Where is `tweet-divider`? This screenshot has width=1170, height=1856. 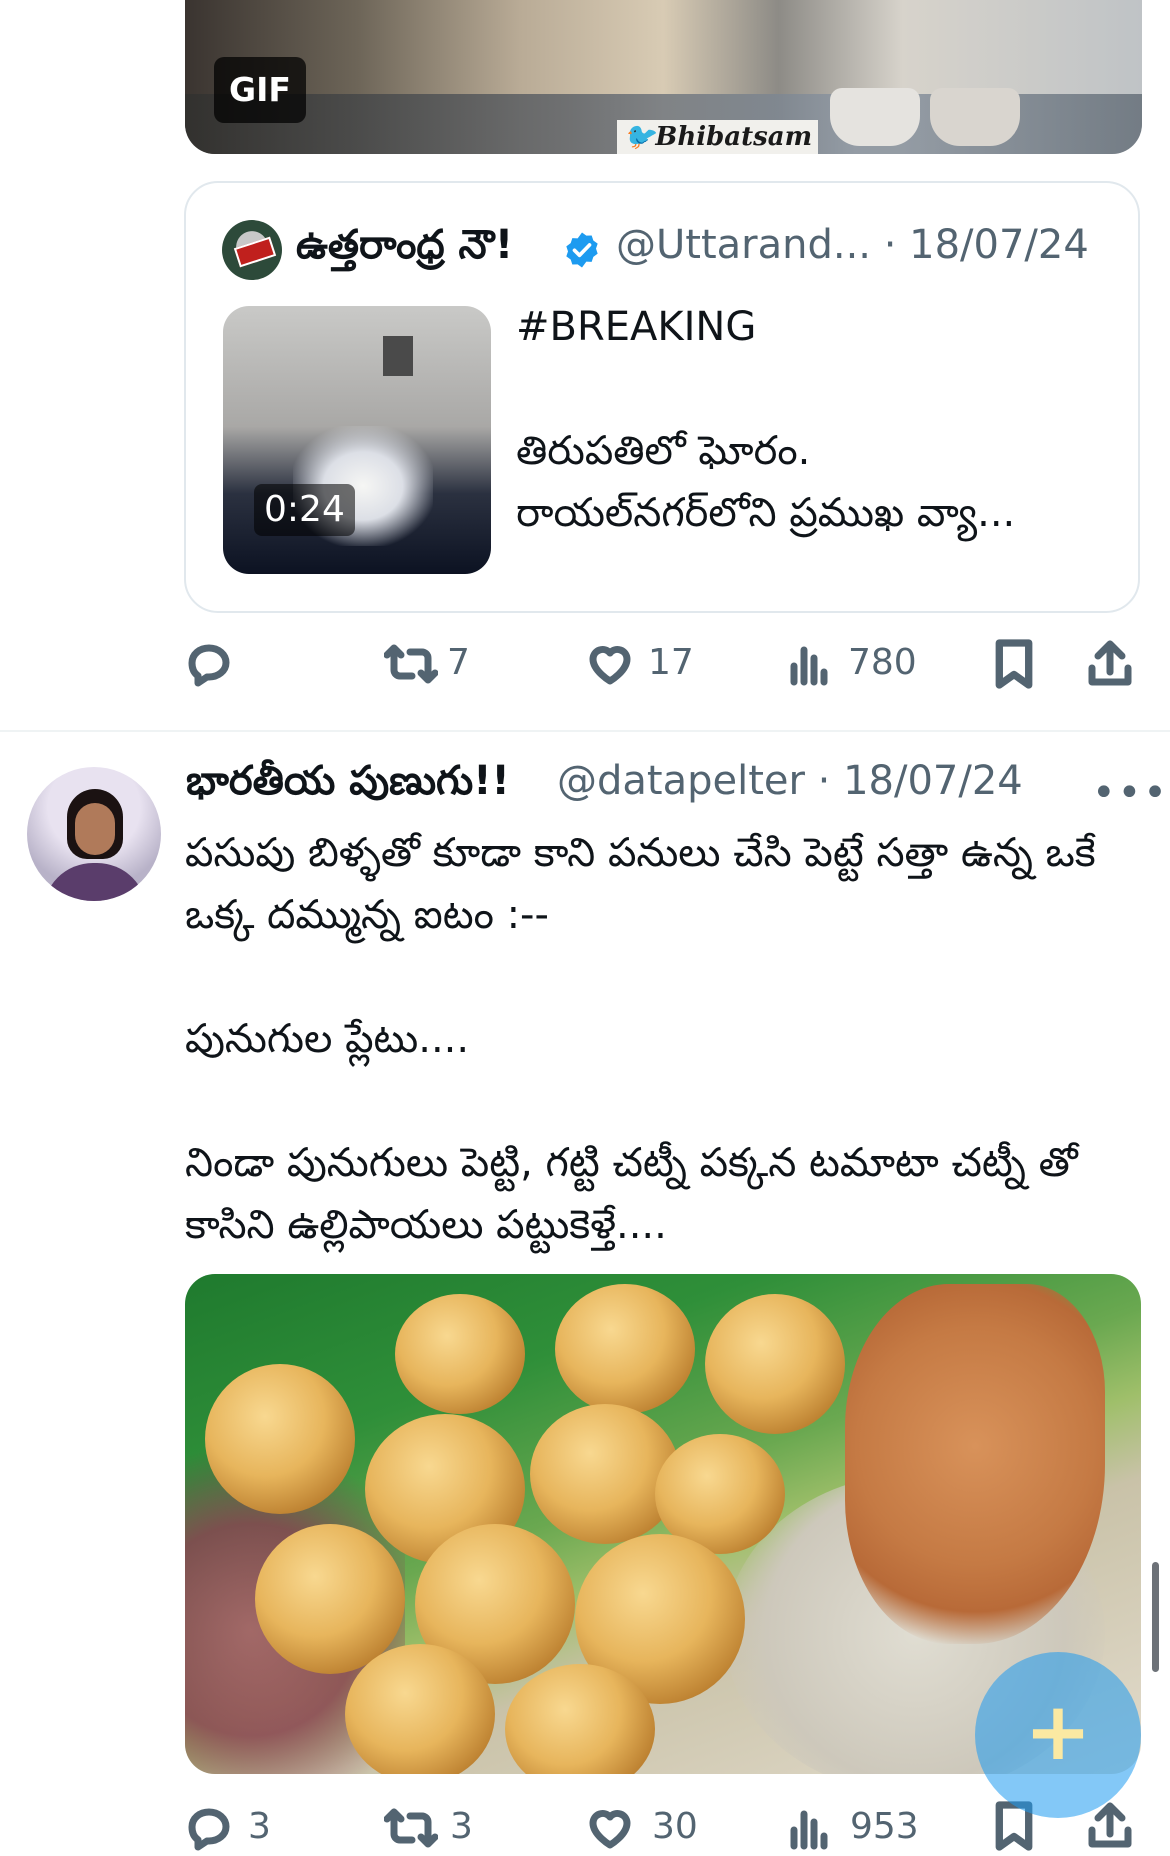 tweet-divider is located at coordinates (585, 731).